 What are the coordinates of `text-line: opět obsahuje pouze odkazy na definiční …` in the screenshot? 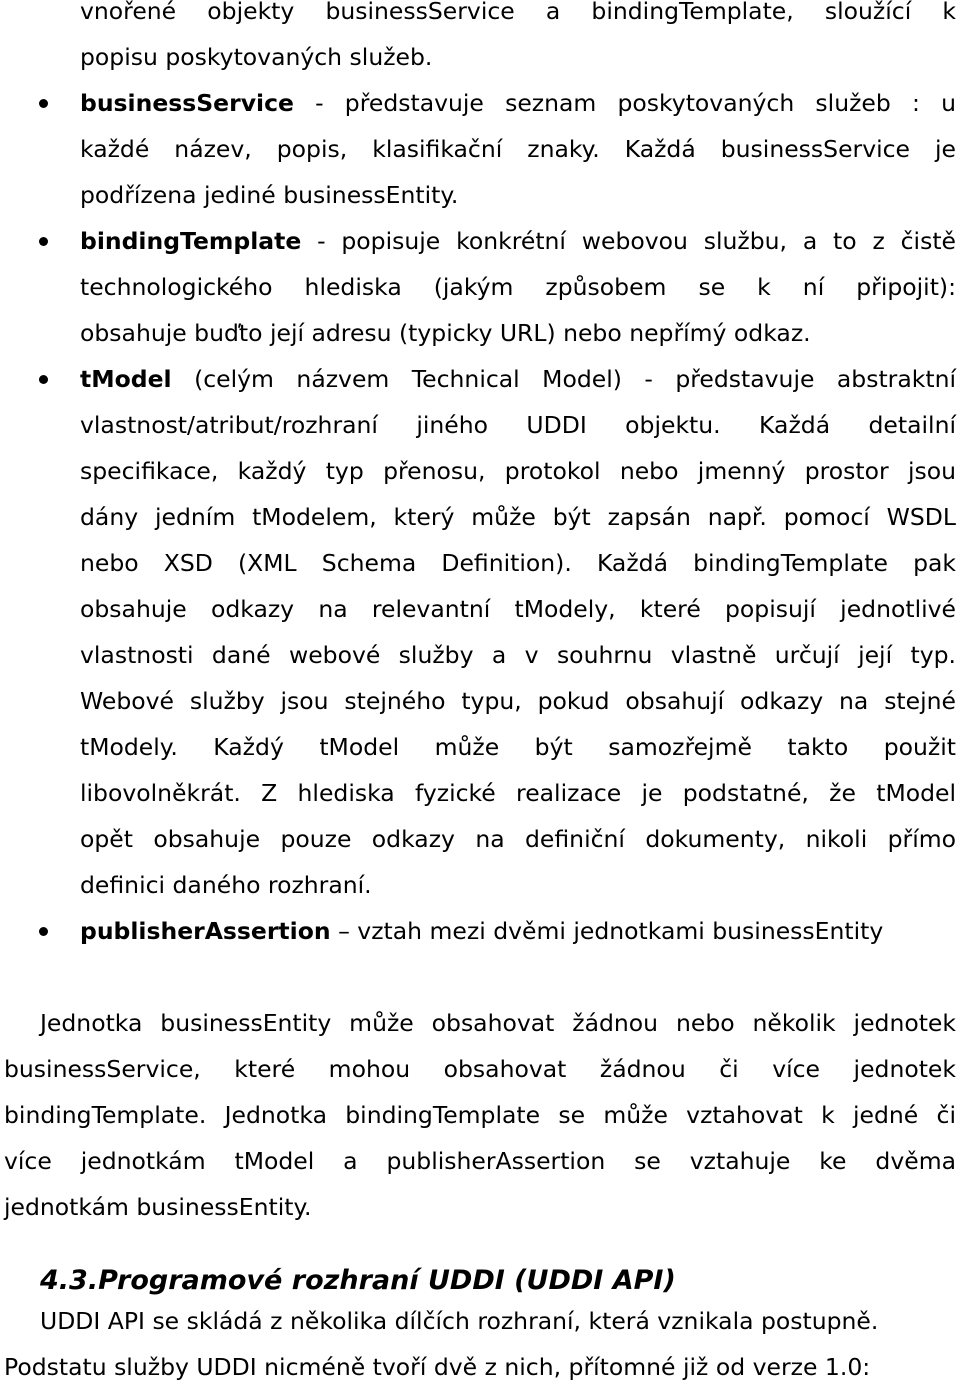 It's located at (518, 839).